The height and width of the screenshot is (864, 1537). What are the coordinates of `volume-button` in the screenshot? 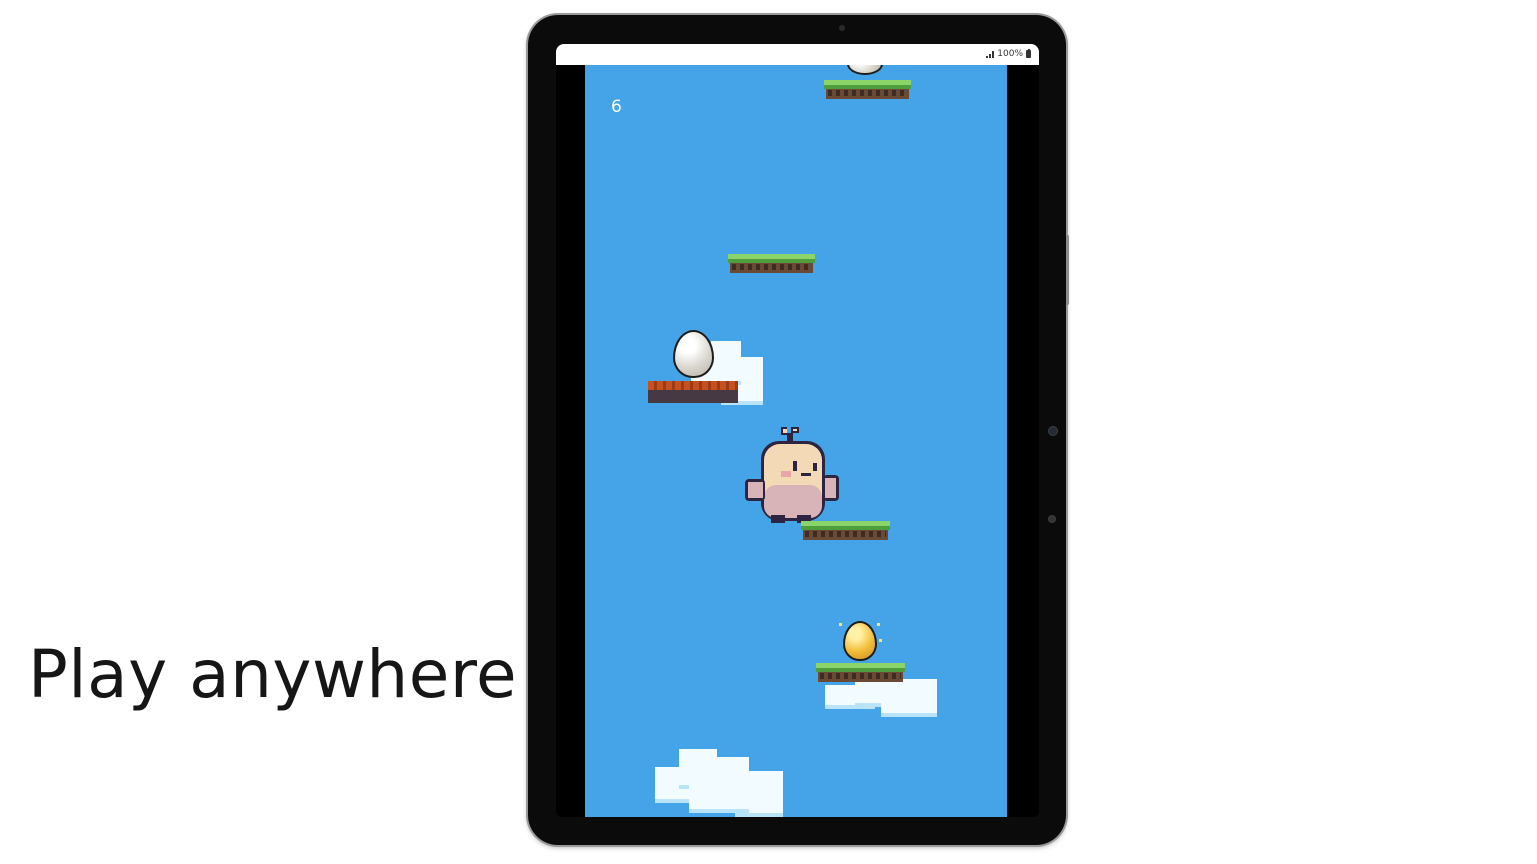 It's located at (1067, 270).